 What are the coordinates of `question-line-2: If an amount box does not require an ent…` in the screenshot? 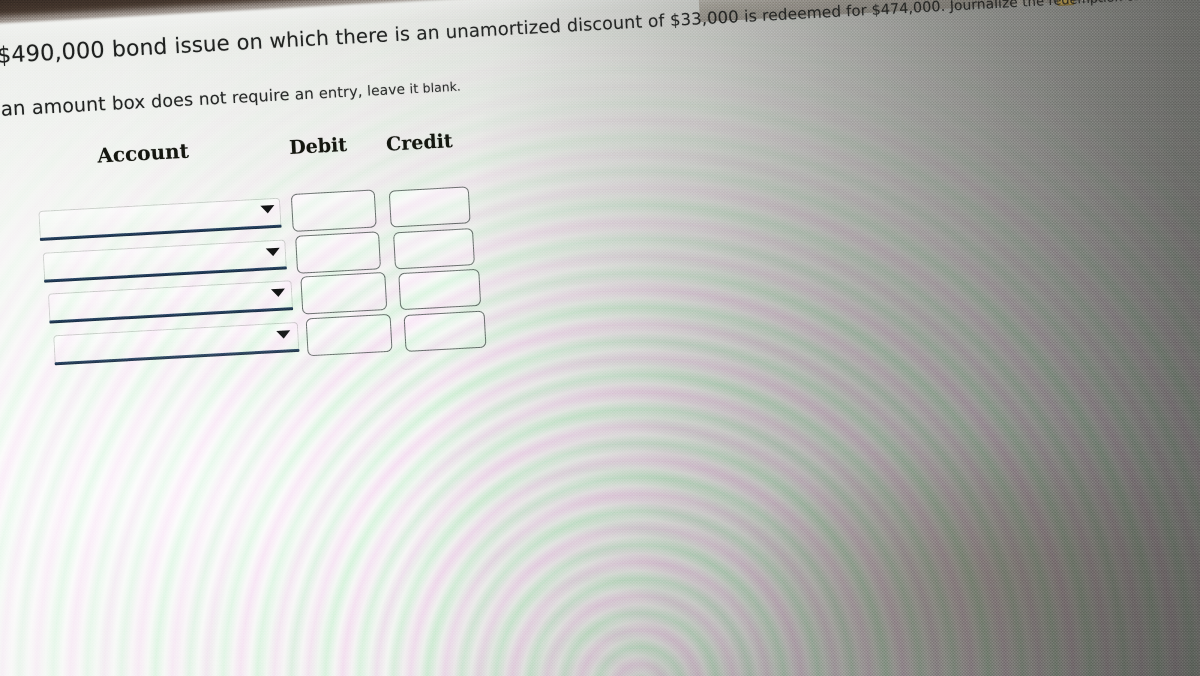 It's located at (230, 97).